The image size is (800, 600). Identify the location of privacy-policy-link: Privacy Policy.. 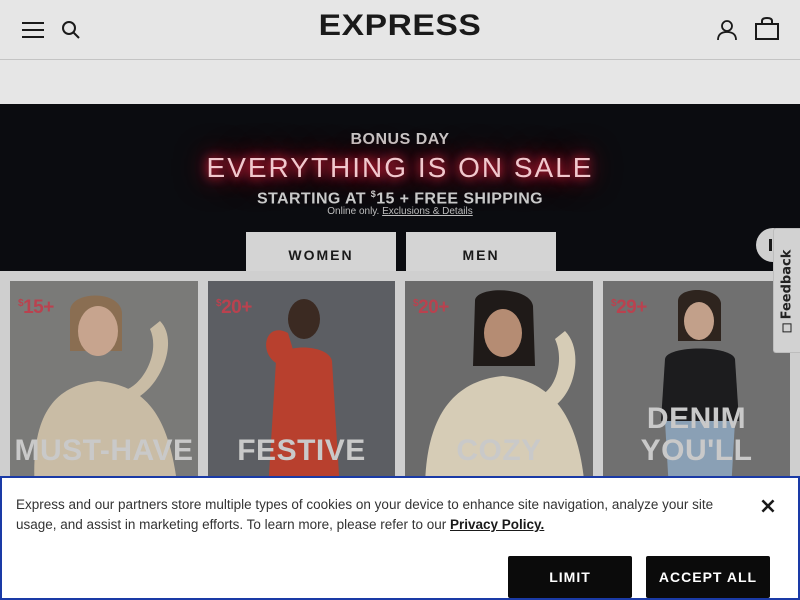
(497, 524).